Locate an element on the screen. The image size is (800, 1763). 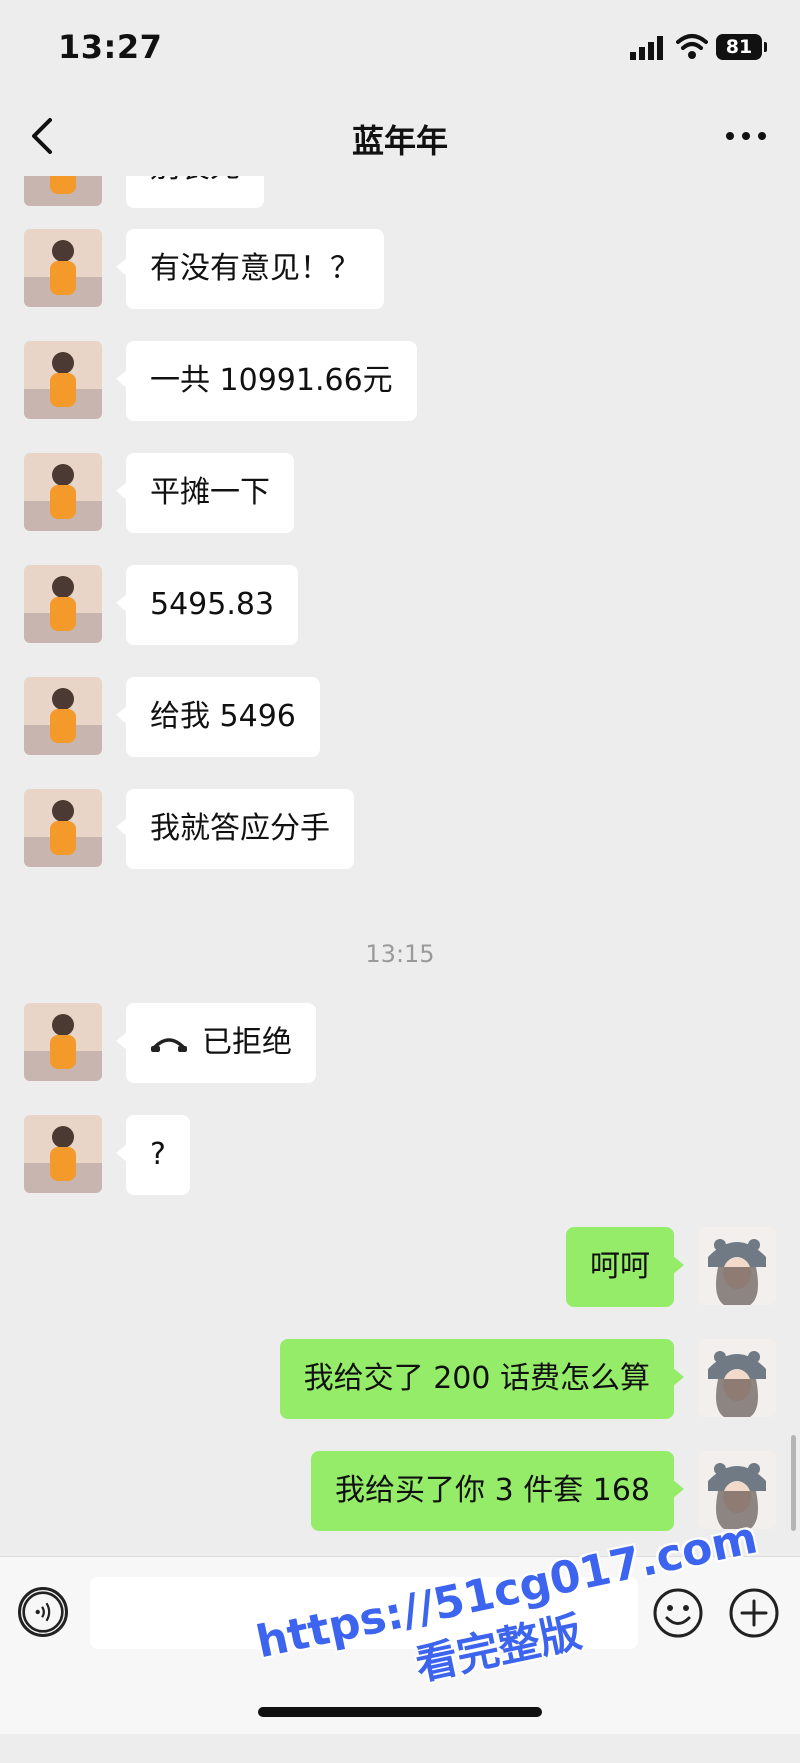
message-bubble: 平摊一下 is located at coordinates (205, 493).